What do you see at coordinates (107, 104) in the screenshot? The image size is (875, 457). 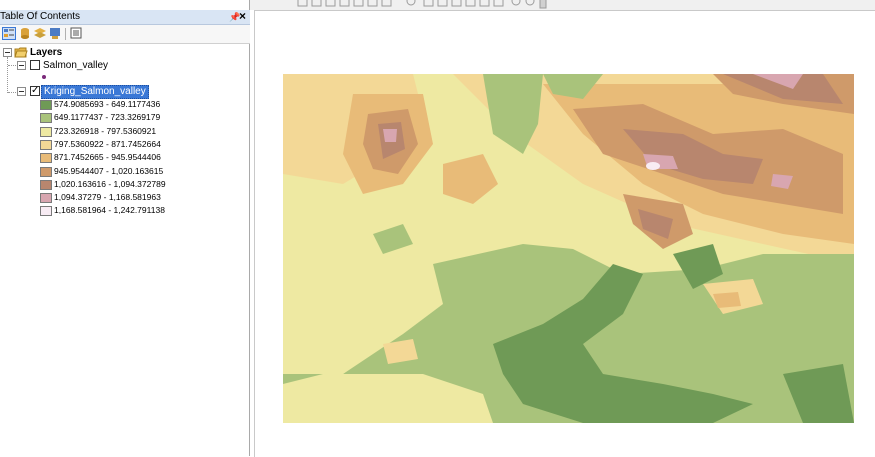 I see `legend-label: 574.9085693 - 649.1177436` at bounding box center [107, 104].